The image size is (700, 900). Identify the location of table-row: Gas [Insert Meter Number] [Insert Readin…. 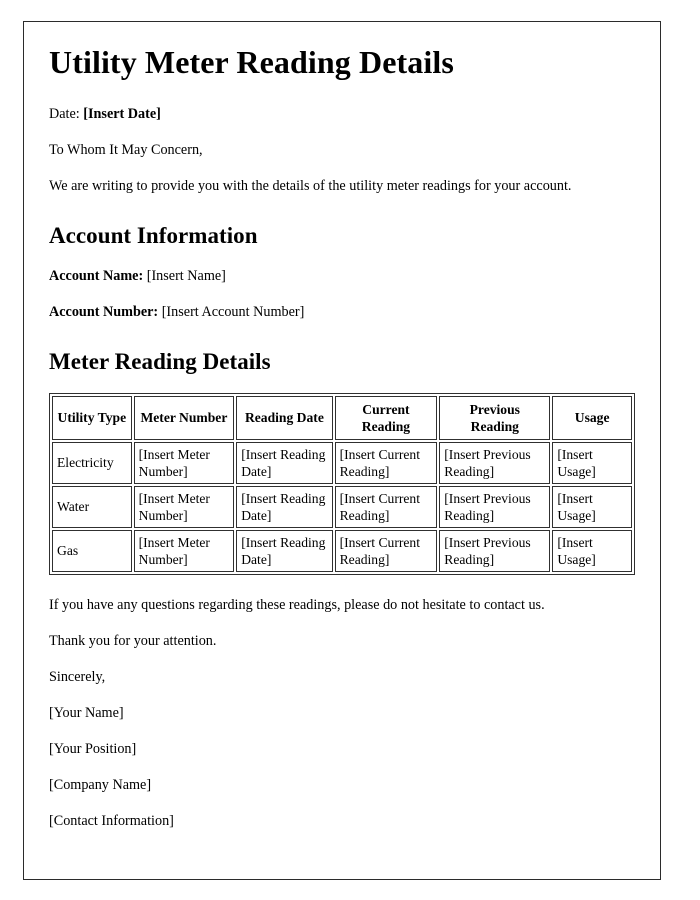
(342, 550).